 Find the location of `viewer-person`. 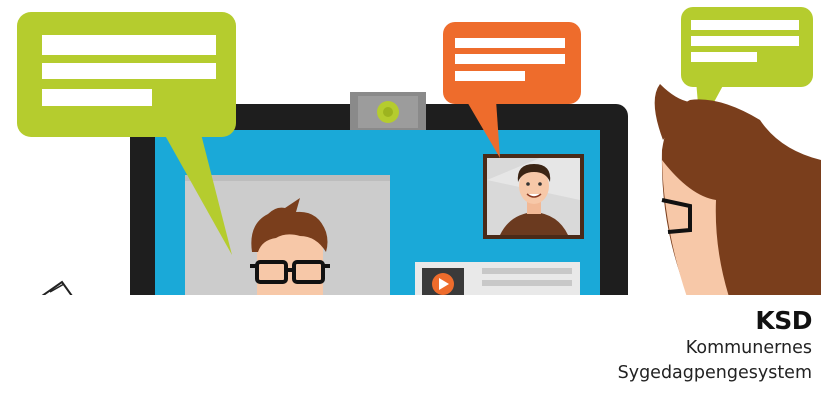

viewer-person is located at coordinates (737, 189).